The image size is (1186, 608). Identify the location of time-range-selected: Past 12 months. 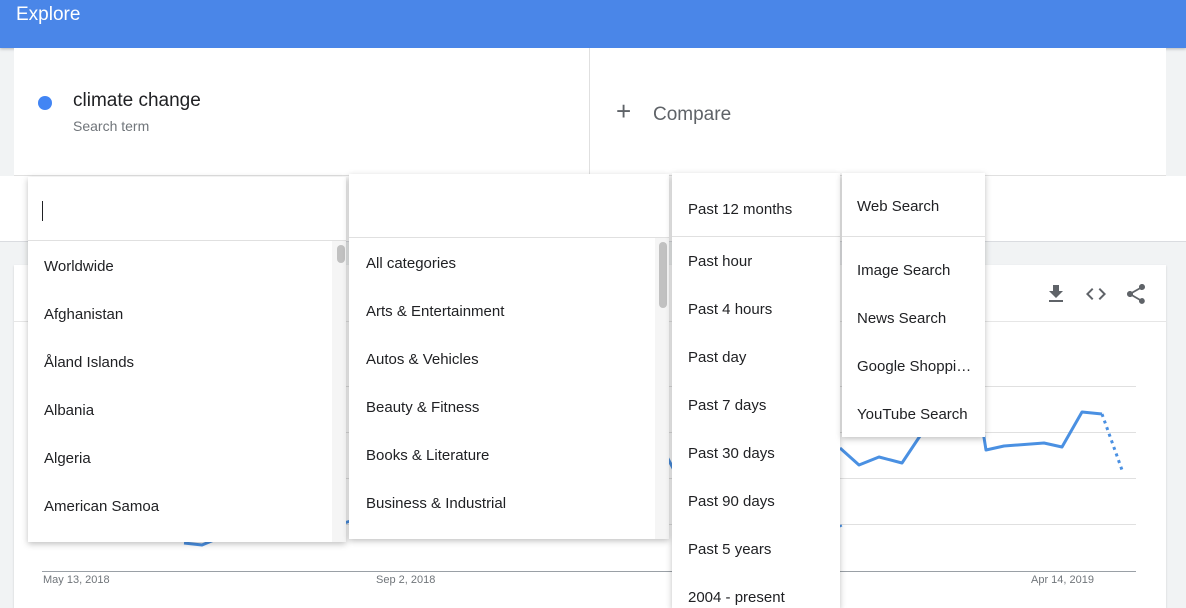
(740, 209).